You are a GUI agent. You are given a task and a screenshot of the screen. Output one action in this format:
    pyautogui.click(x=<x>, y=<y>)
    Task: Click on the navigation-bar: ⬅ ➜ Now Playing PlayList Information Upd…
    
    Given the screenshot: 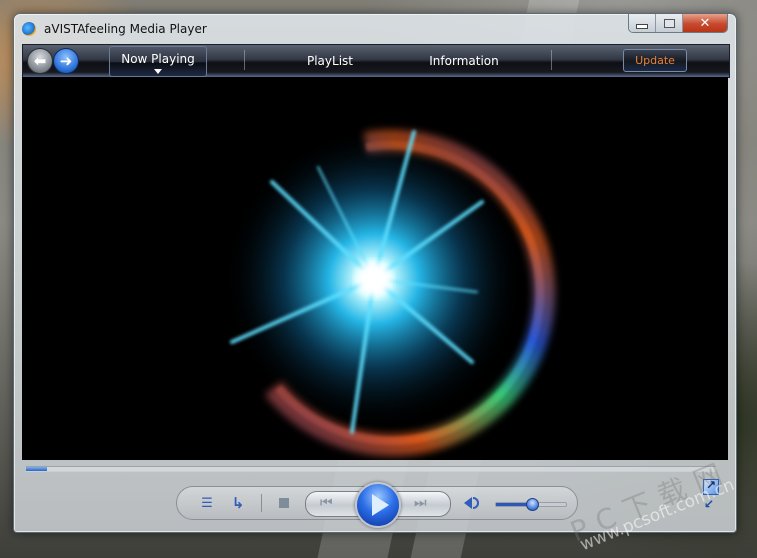 What is the action you would take?
    pyautogui.click(x=376, y=61)
    